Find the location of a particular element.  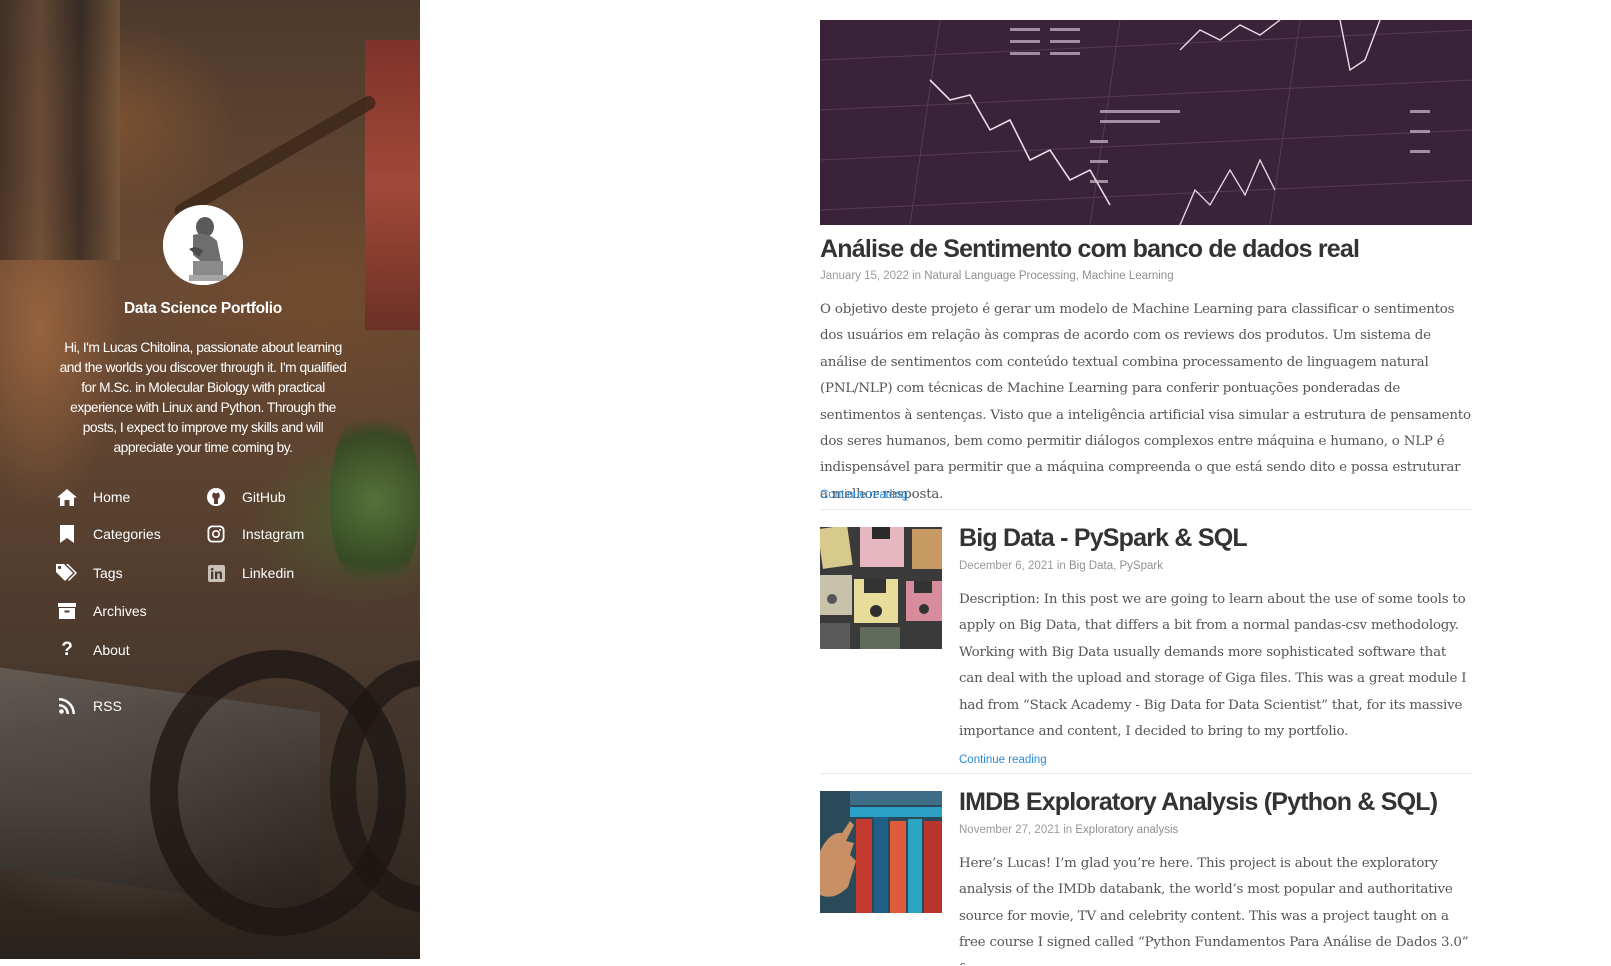

post-hero-image is located at coordinates (1146, 122).